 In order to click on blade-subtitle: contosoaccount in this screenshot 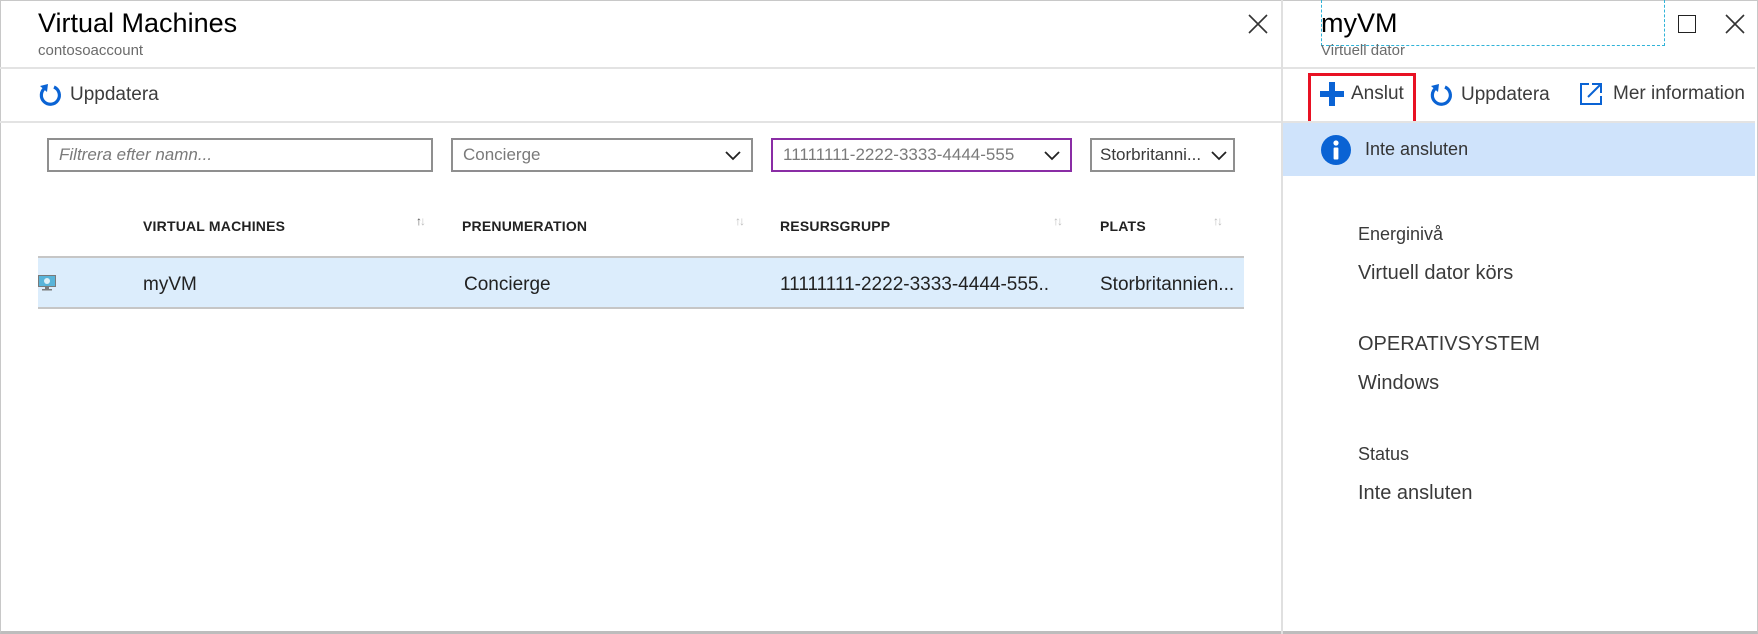, I will do `click(91, 50)`.